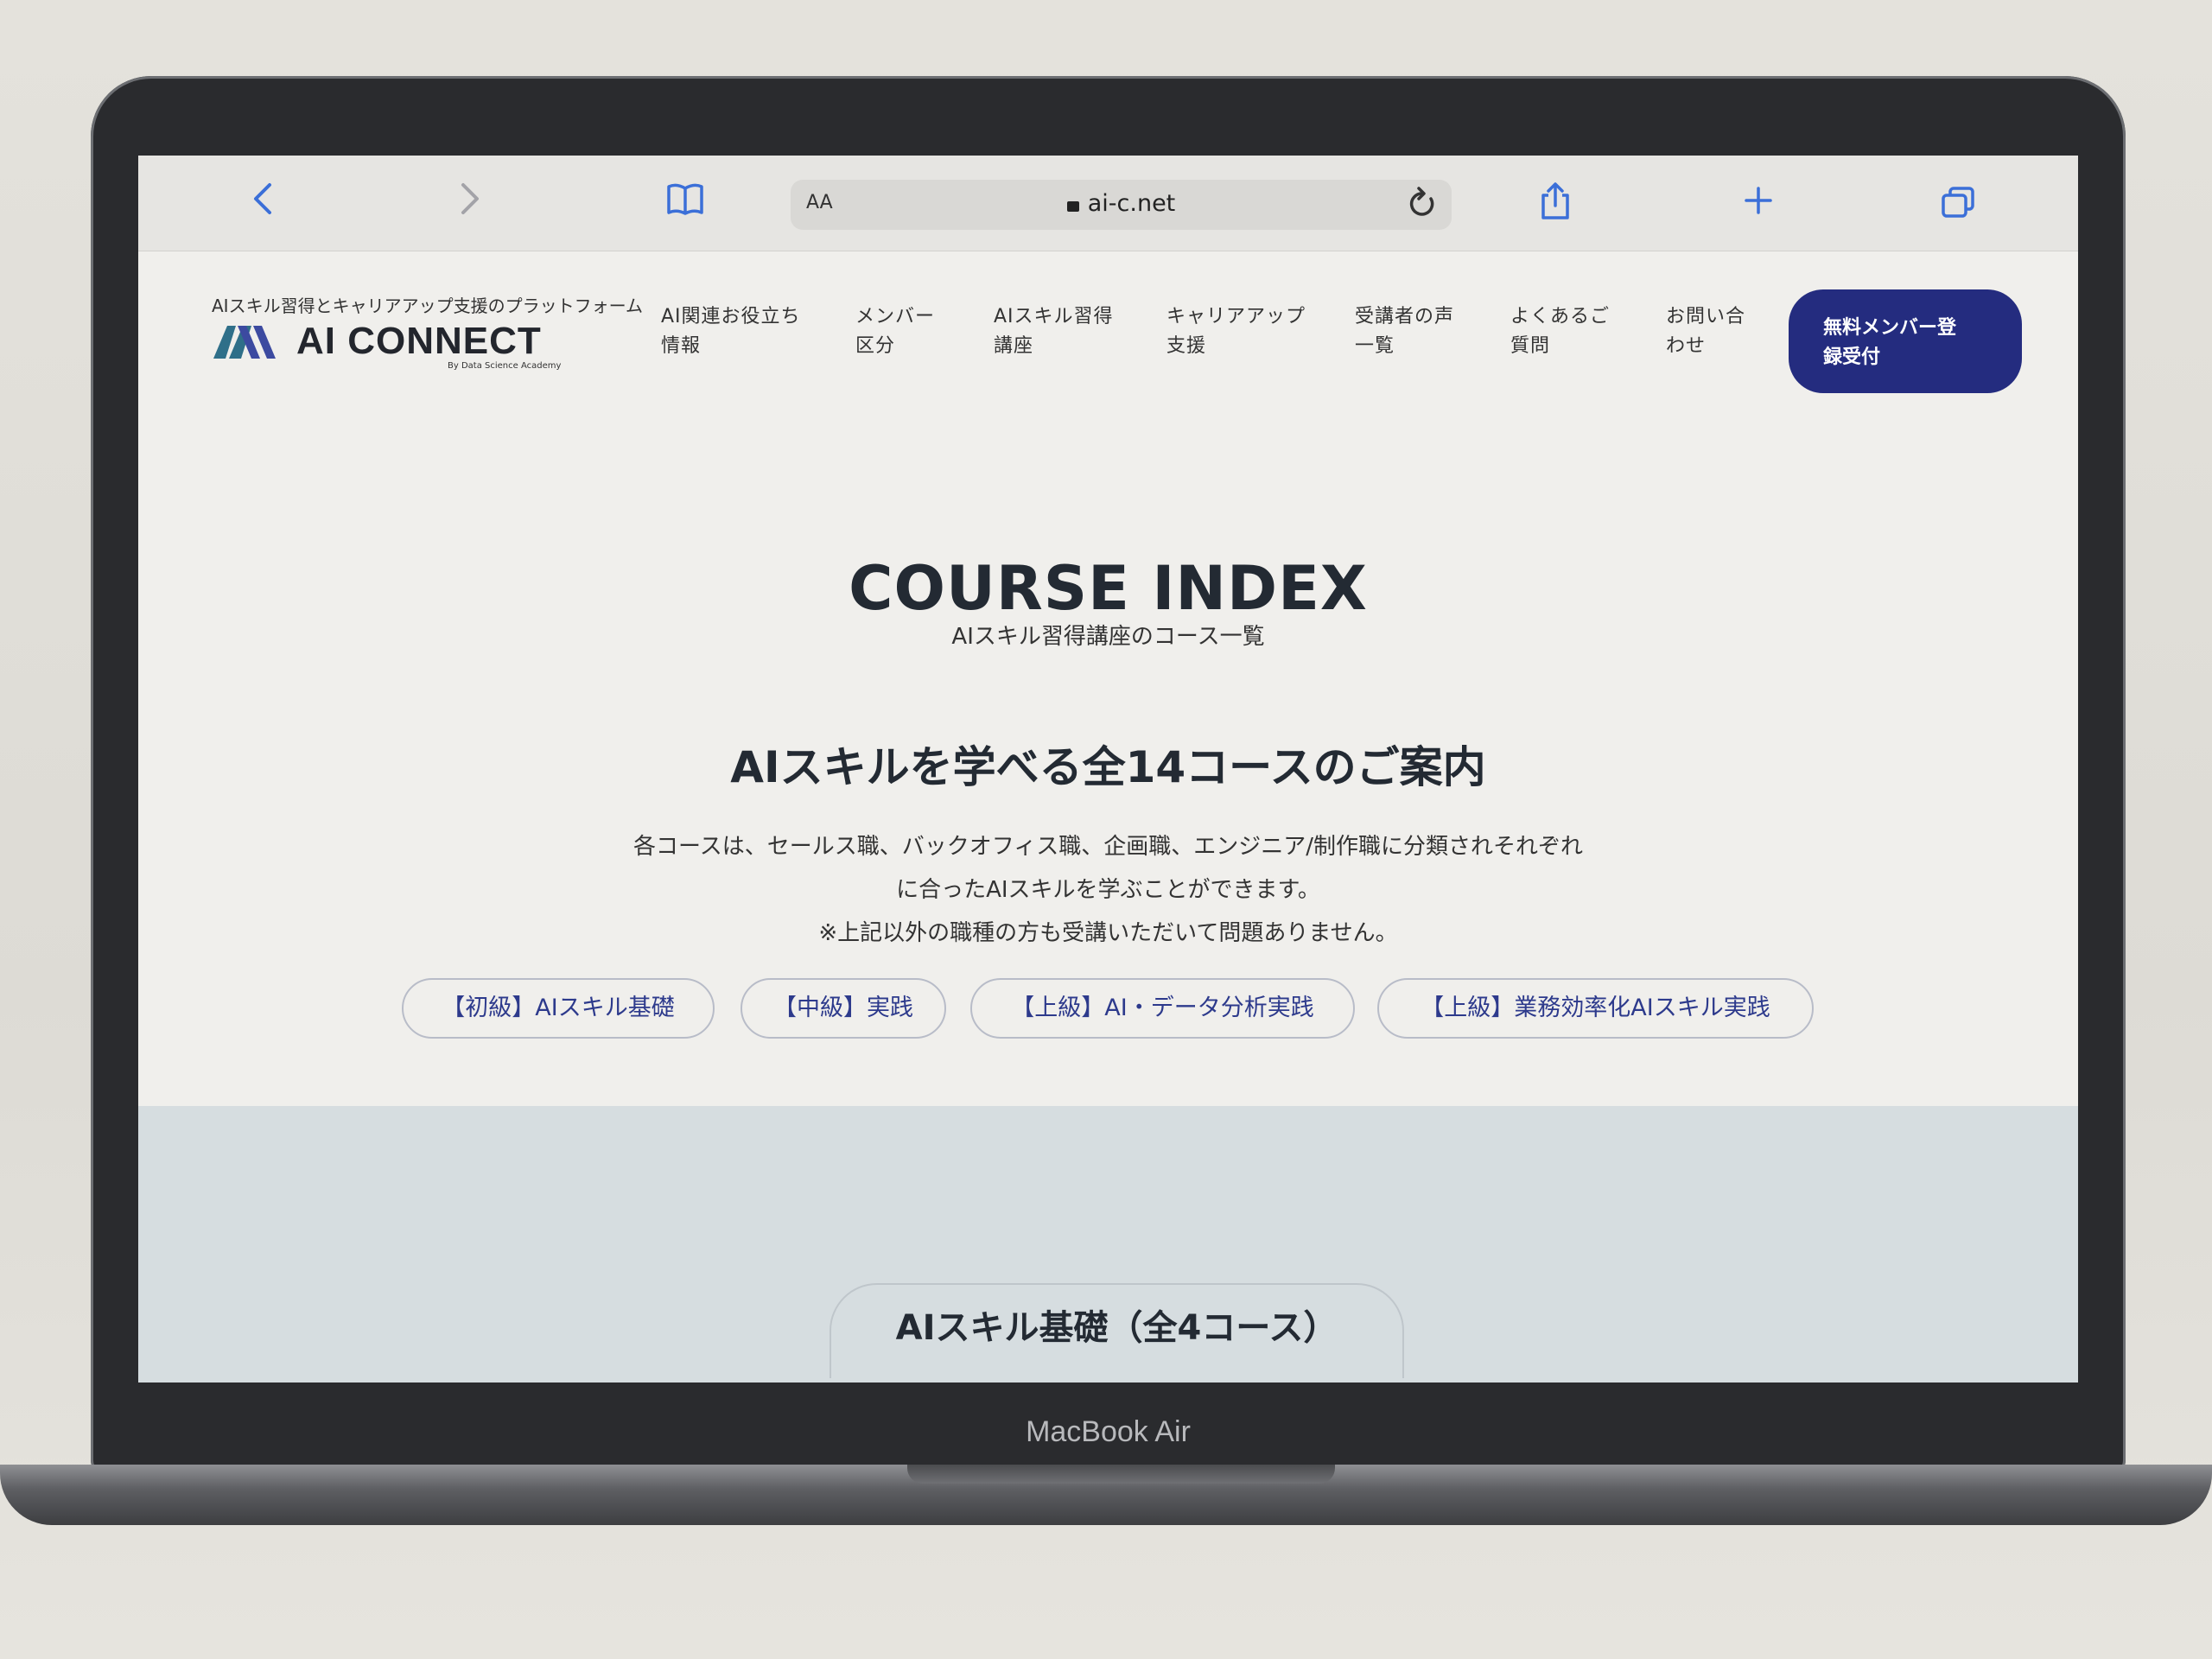  Describe the element at coordinates (843, 1008) in the screenshot. I see `level-link-intermediate: 【中級】実践` at that location.